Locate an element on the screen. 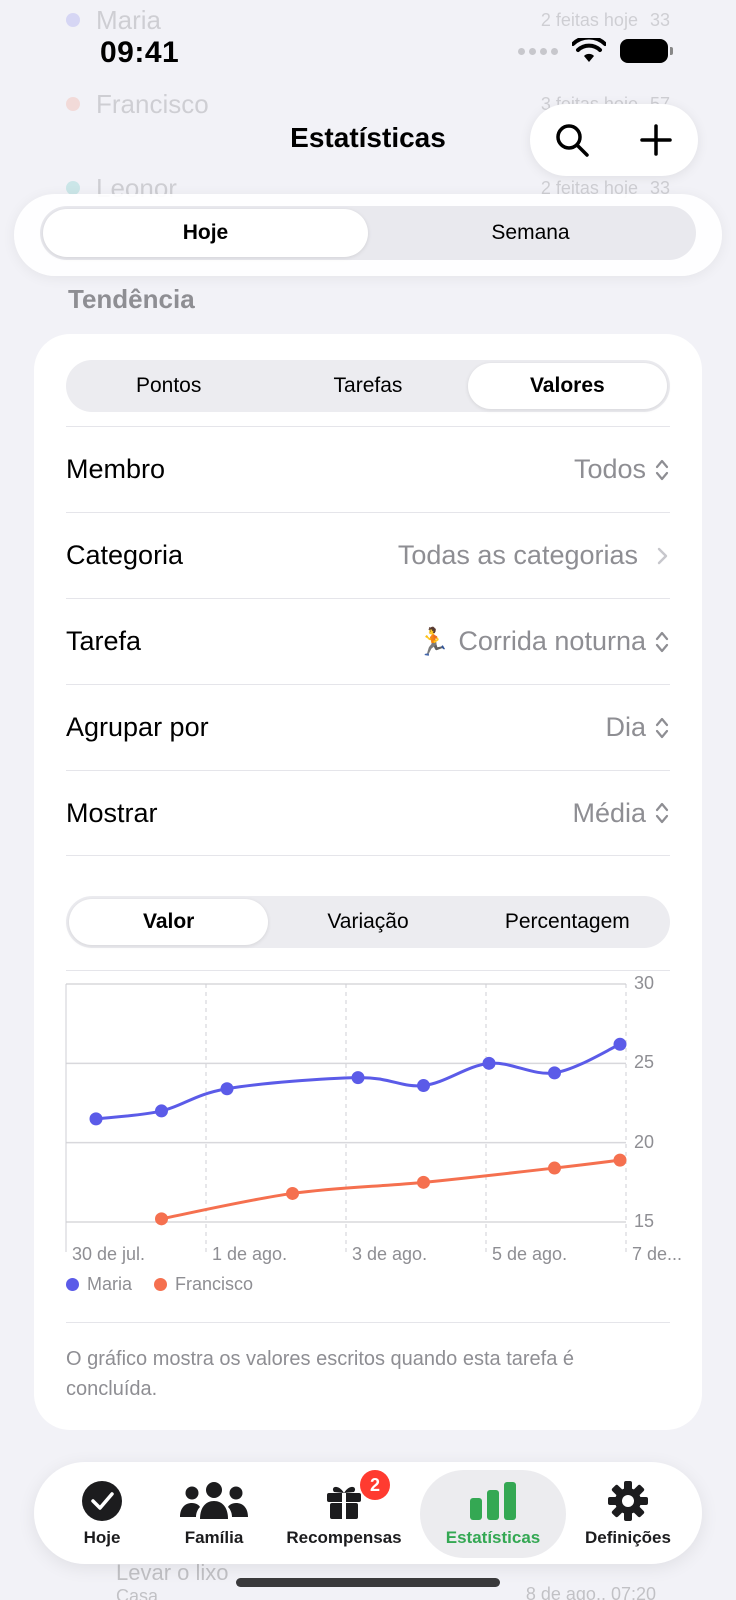 The width and height of the screenshot is (736, 1600). show-row: Mostrar Média is located at coordinates (368, 813).